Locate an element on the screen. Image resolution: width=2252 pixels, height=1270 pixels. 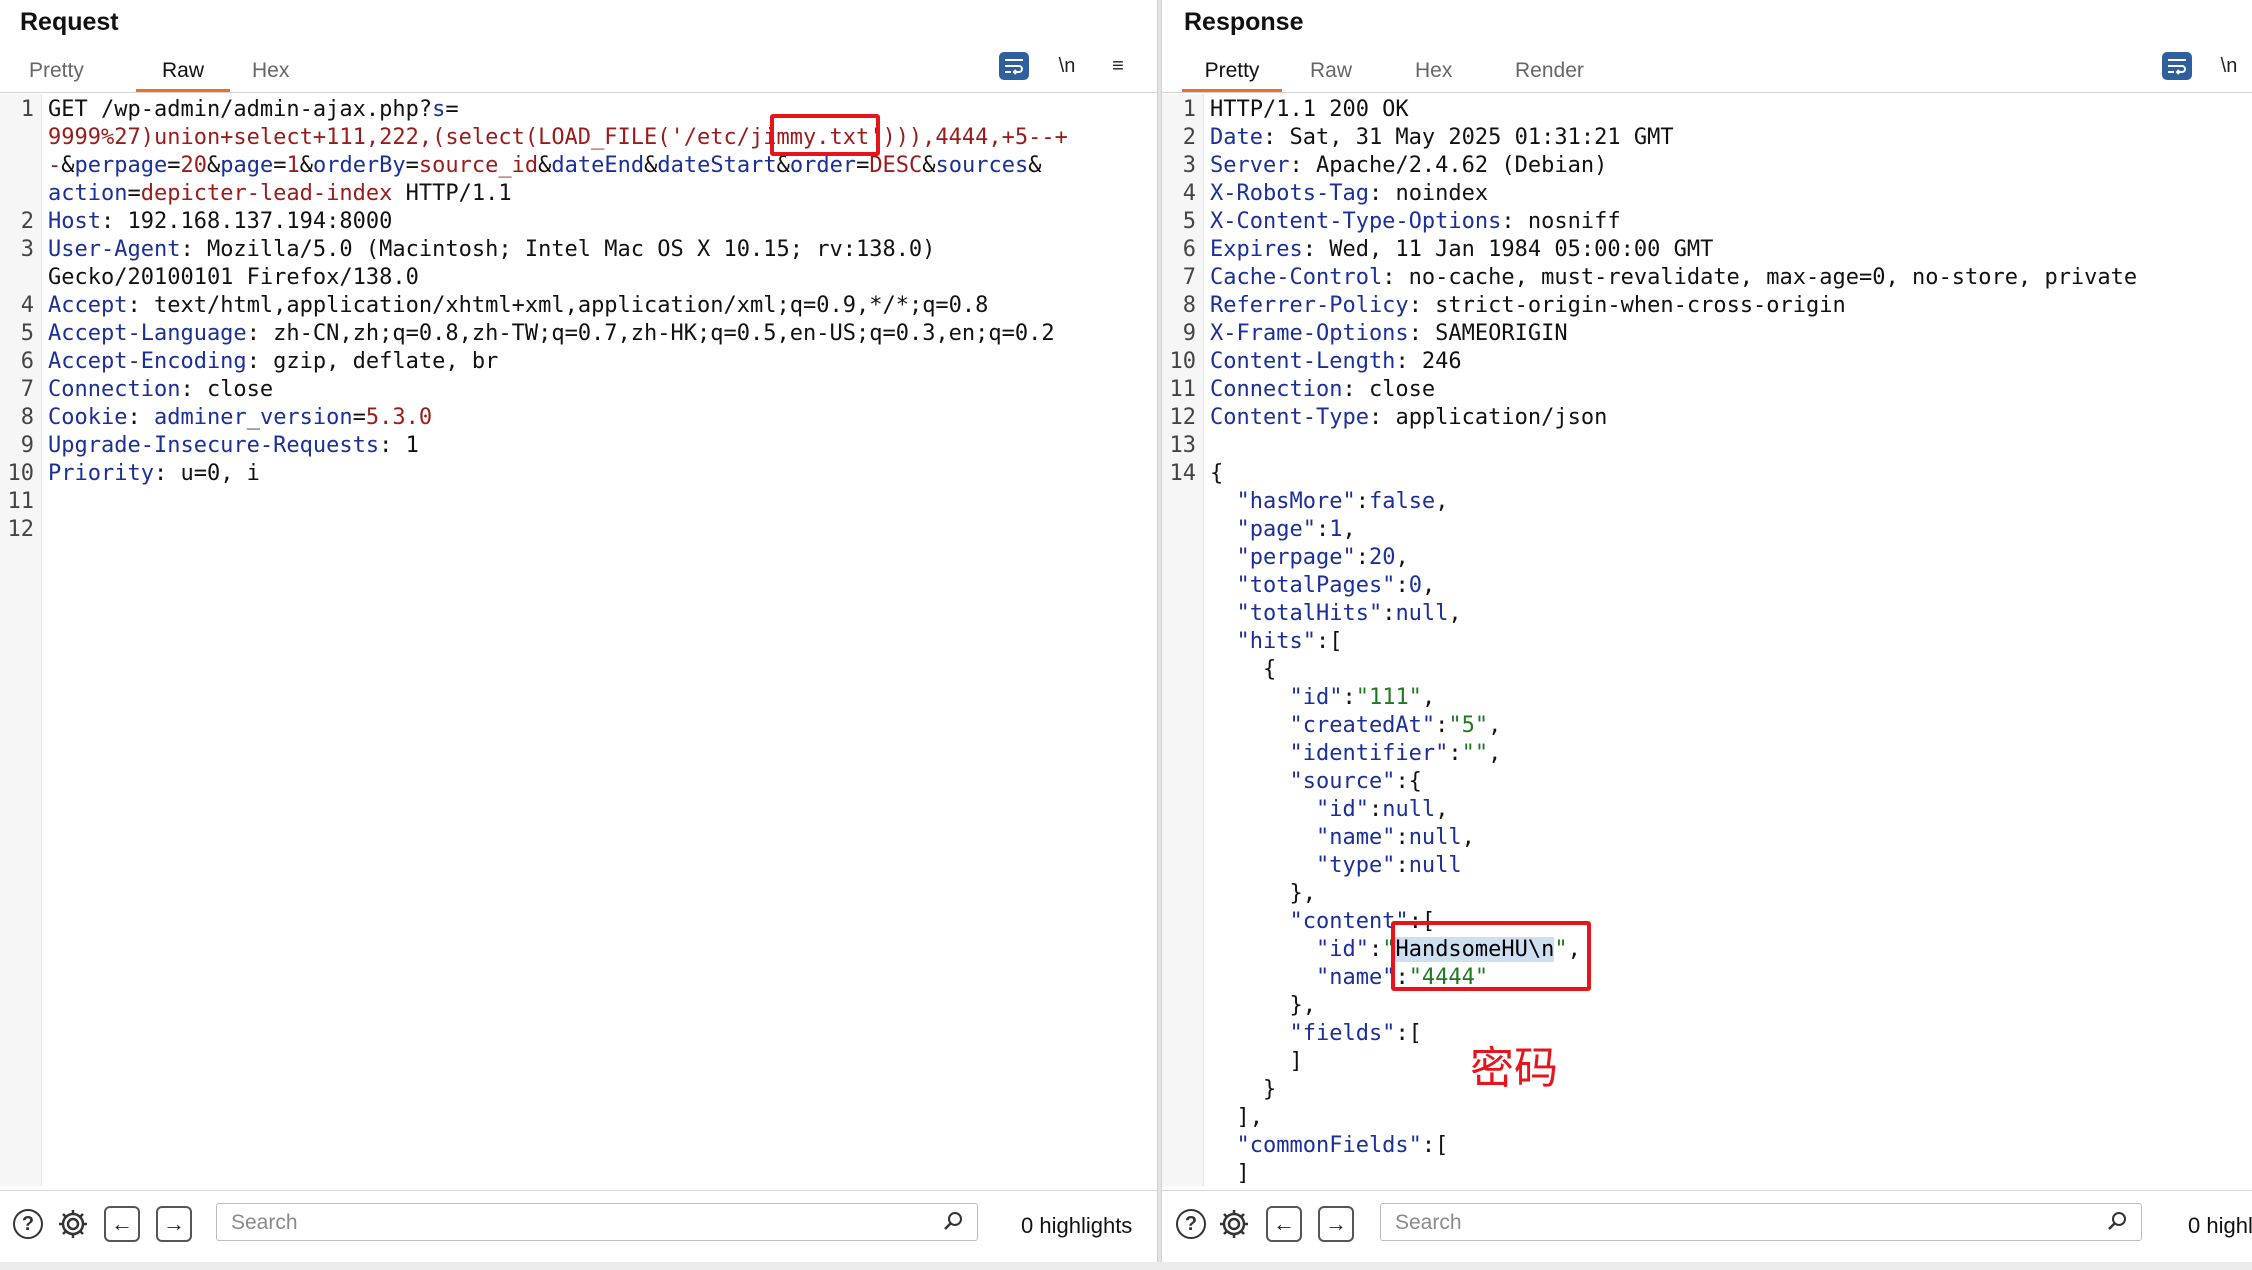
code-token: : u=0, i is located at coordinates (206, 473).